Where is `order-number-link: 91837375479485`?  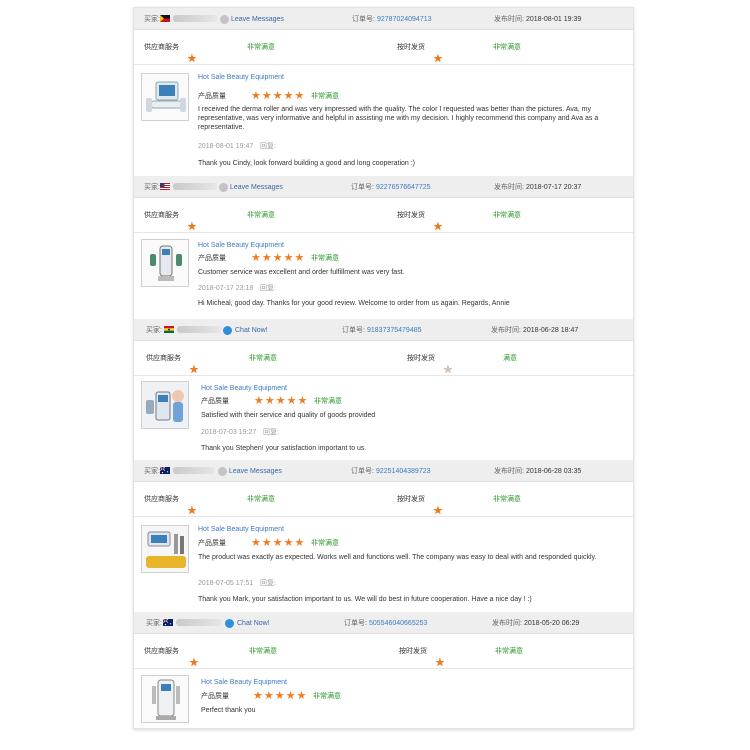
order-number-link: 91837375479485 is located at coordinates (394, 330).